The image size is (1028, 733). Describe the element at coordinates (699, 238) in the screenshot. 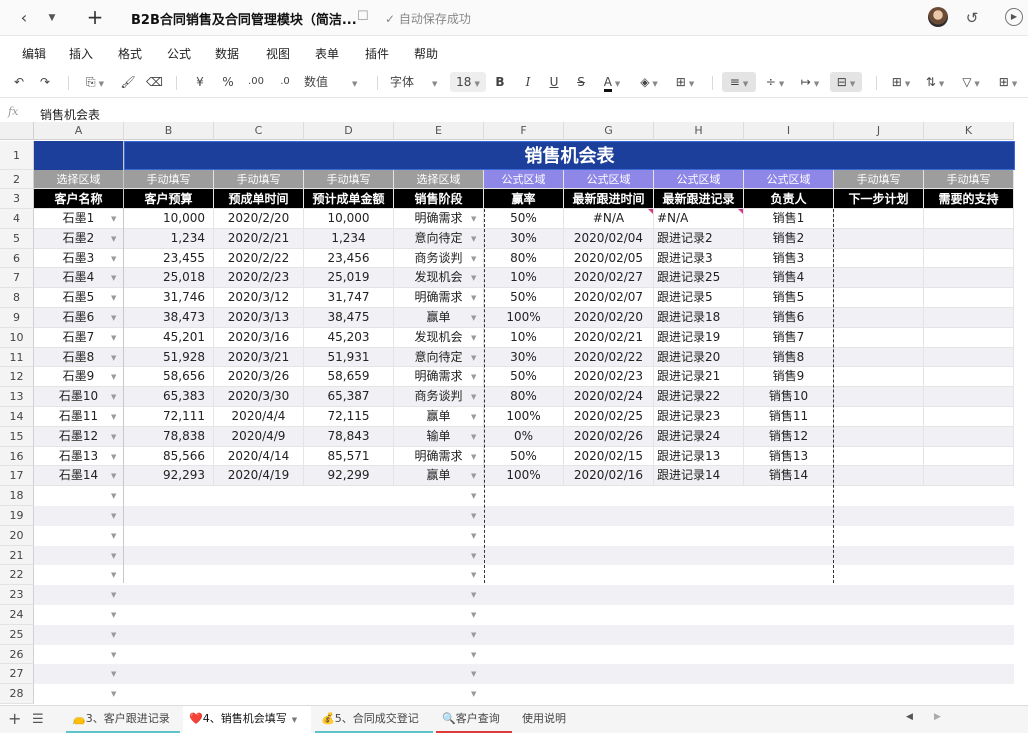

I see `table-cell: 跟进记录2` at that location.